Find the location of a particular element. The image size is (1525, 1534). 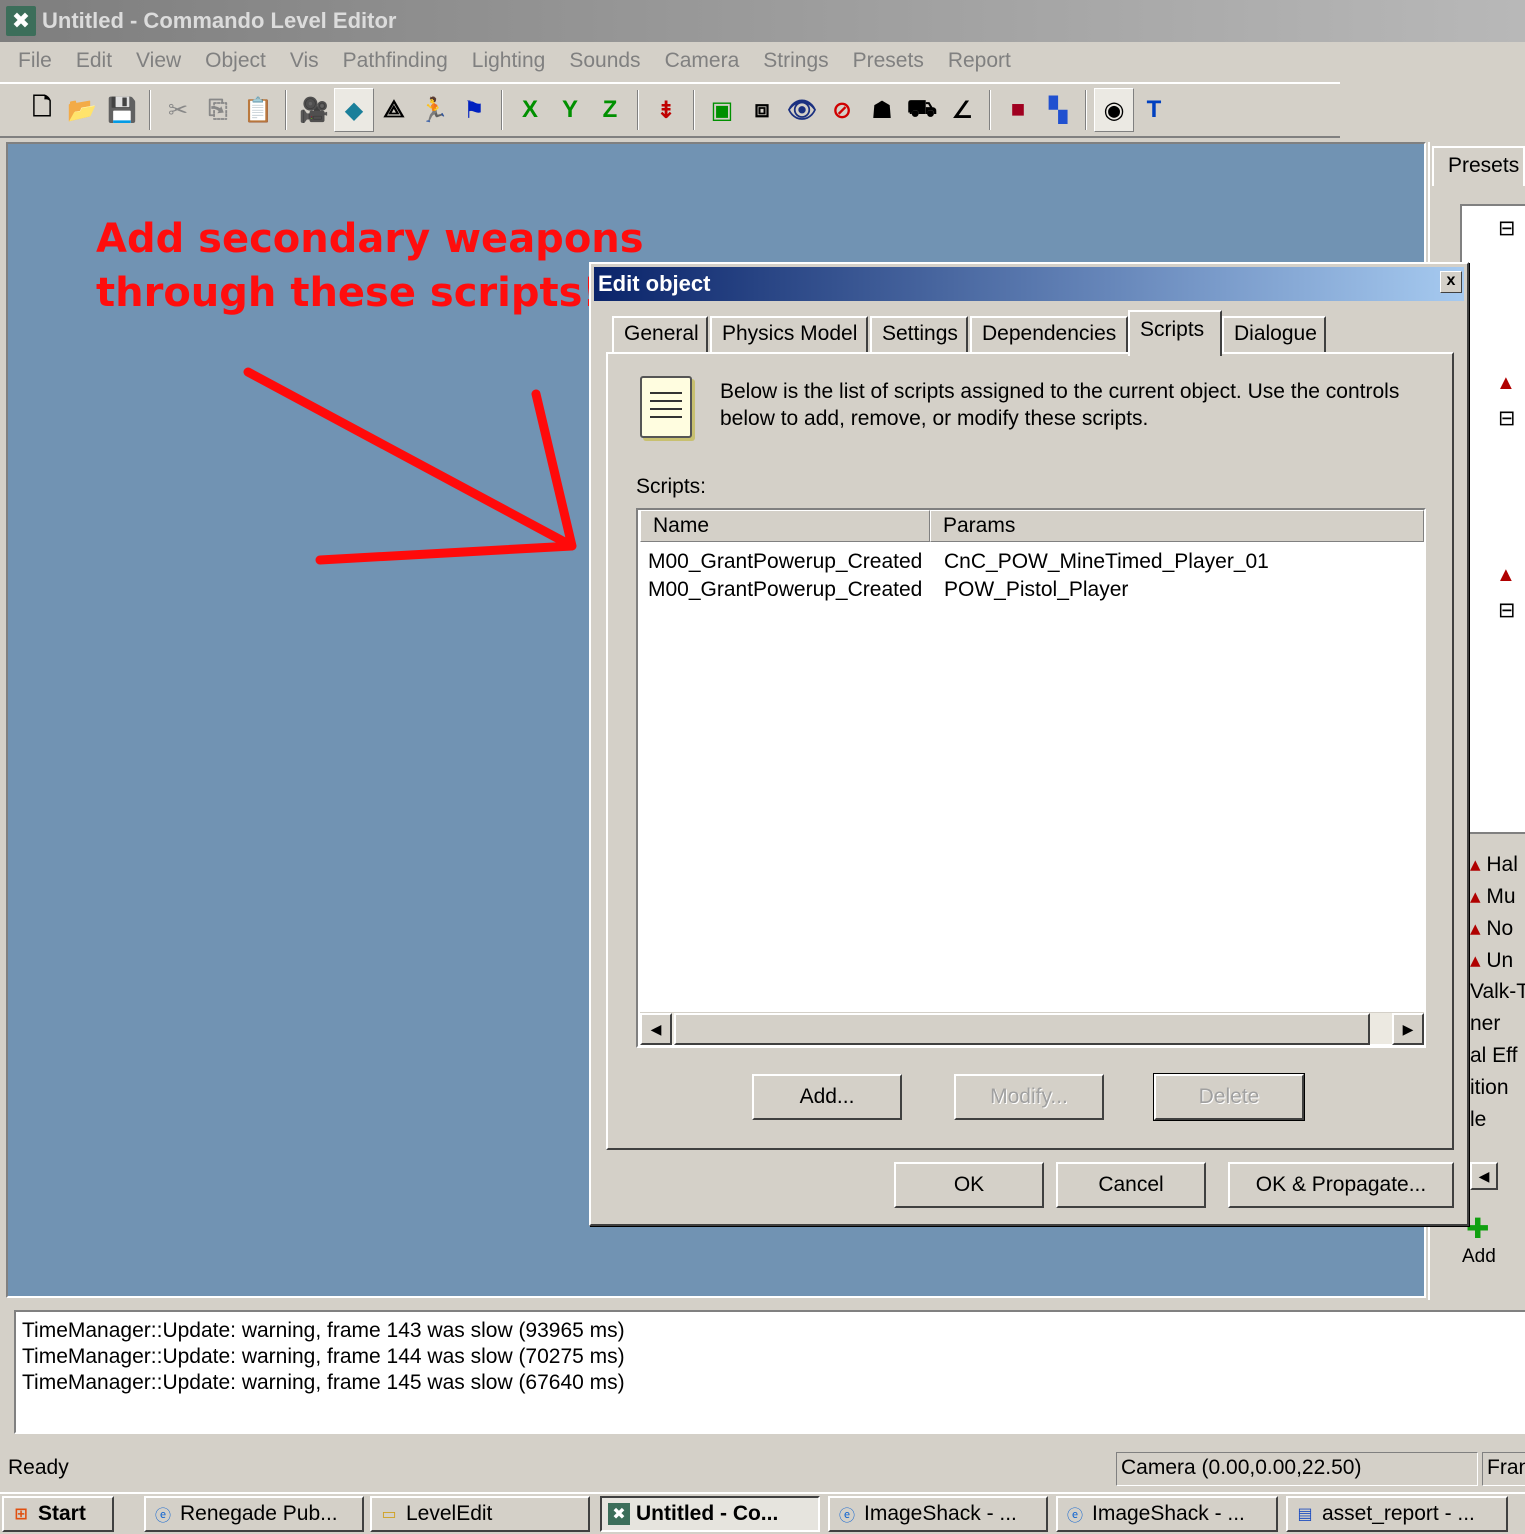

status-text: Ready is located at coordinates (38, 1467).